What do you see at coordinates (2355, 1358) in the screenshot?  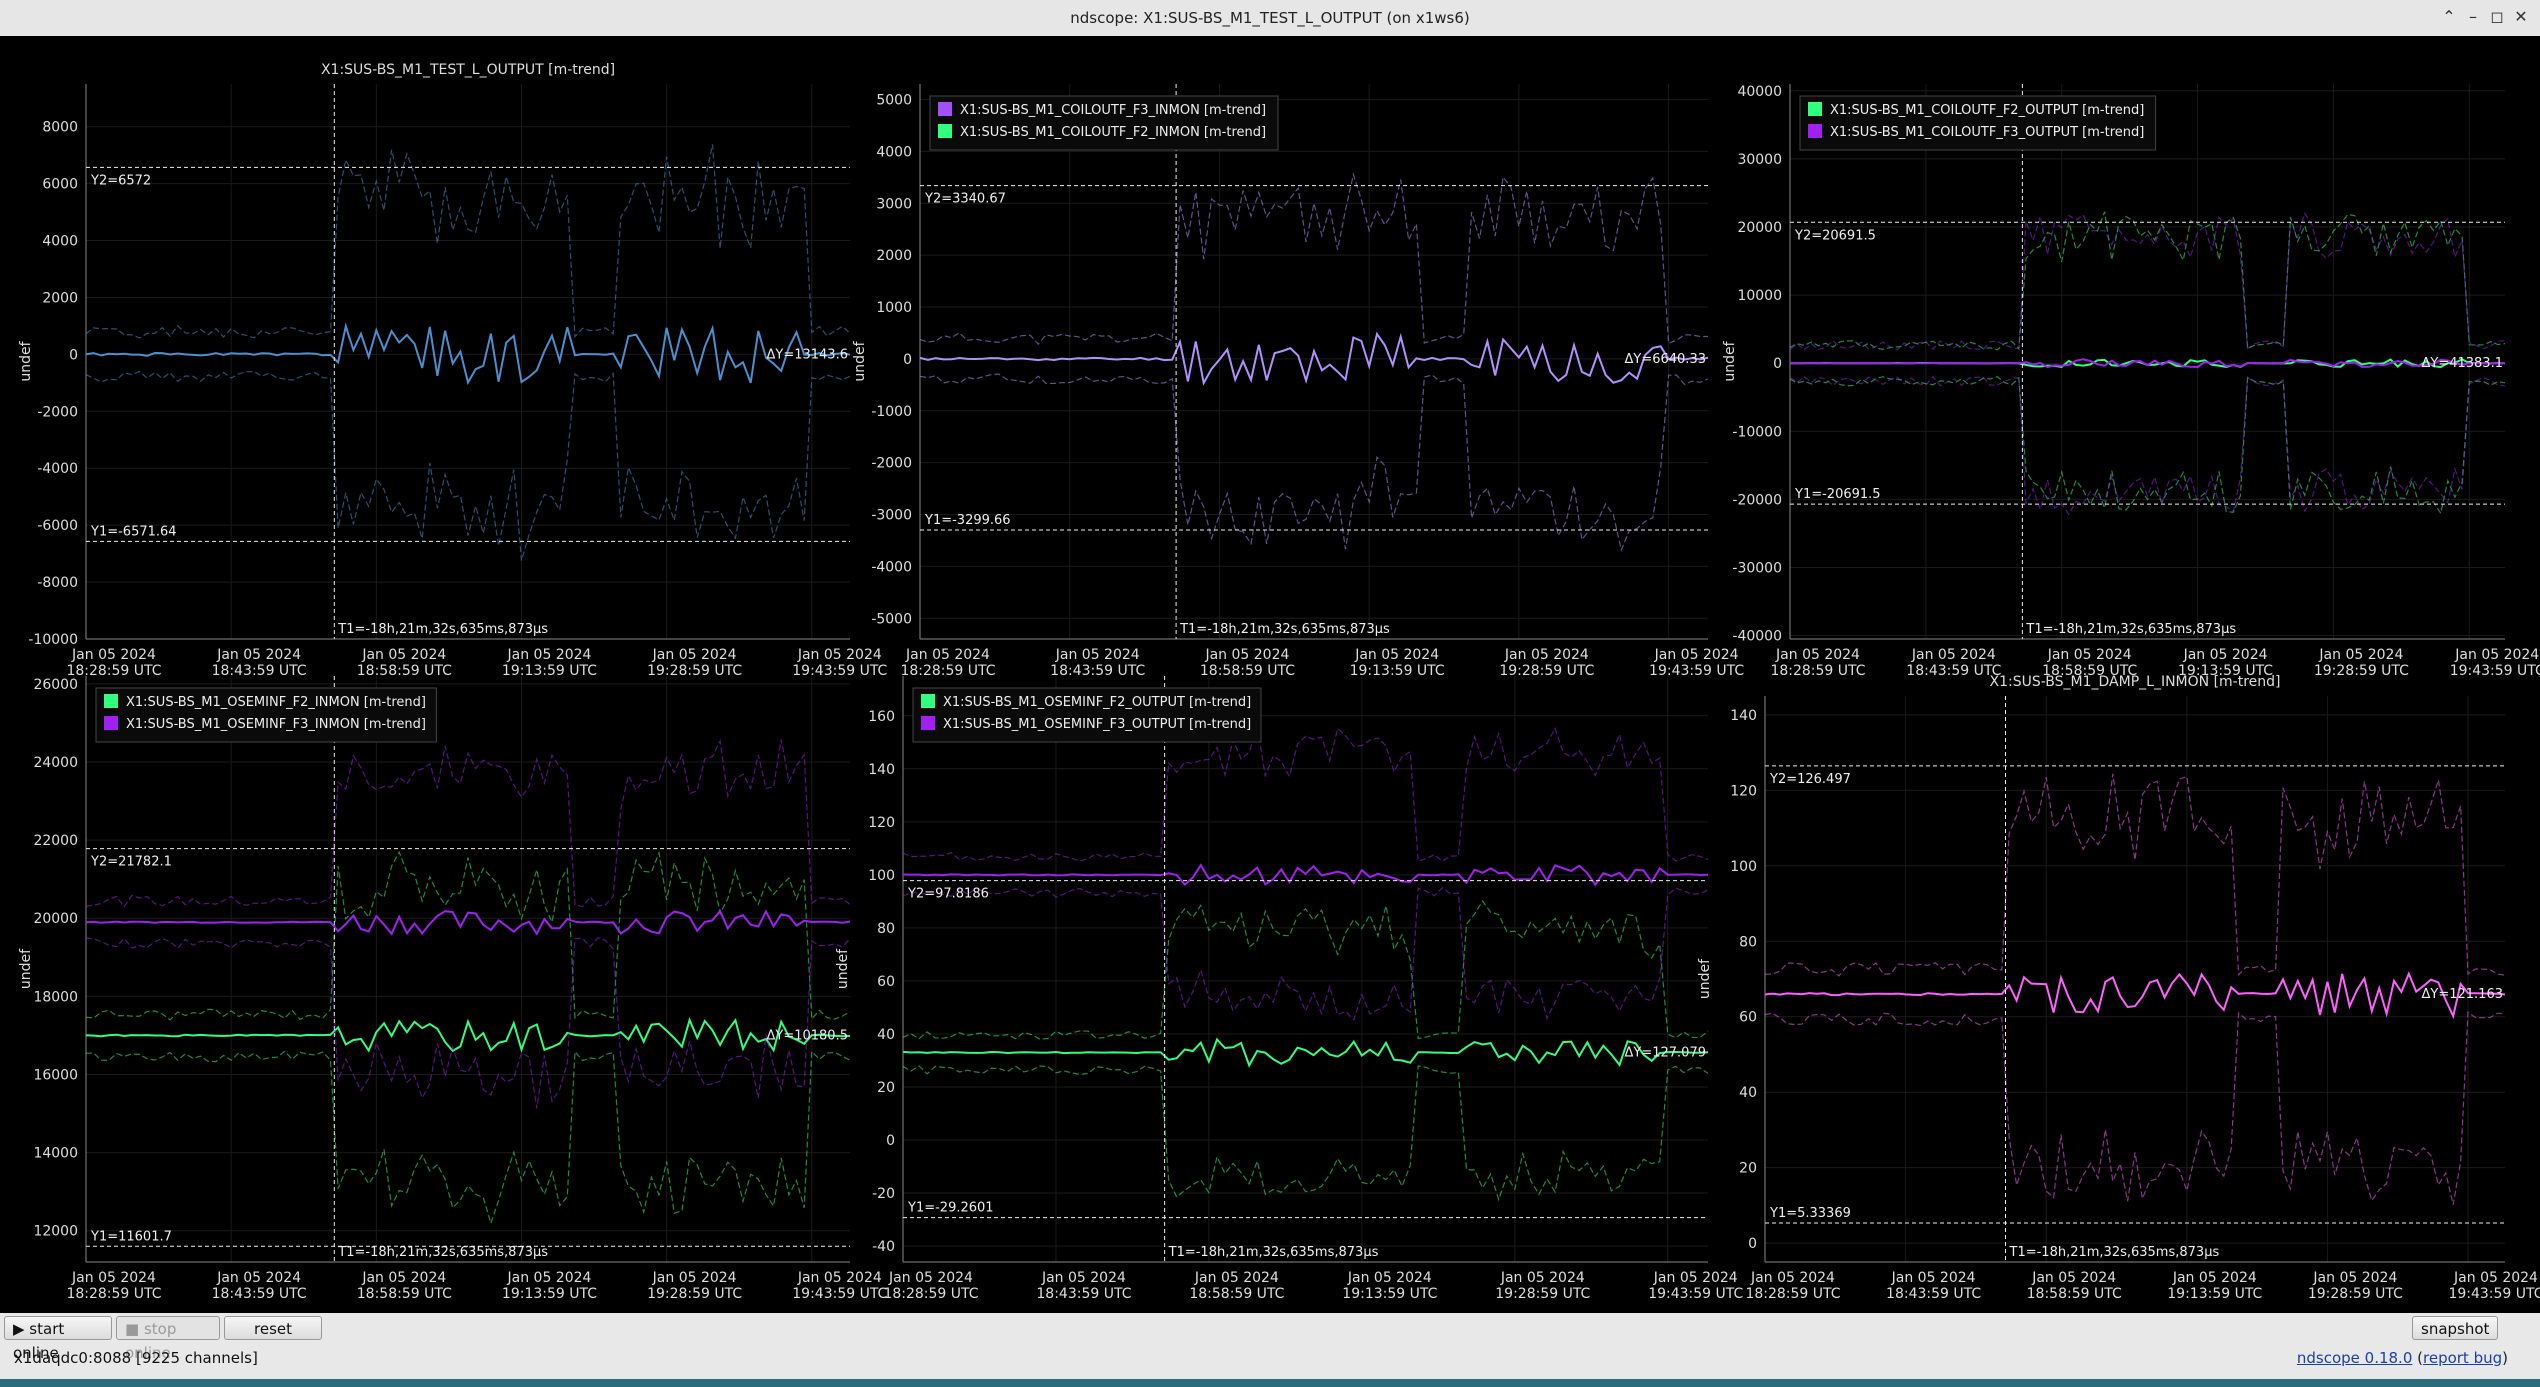 I see `version-link: ndscope 0.18.0` at bounding box center [2355, 1358].